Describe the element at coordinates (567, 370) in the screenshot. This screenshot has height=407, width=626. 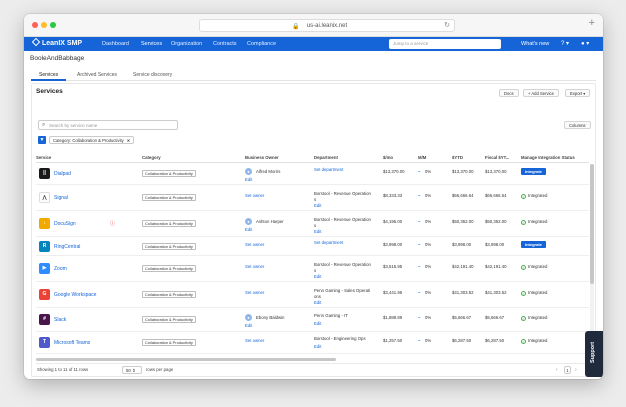
I see `current-page: 1` at that location.